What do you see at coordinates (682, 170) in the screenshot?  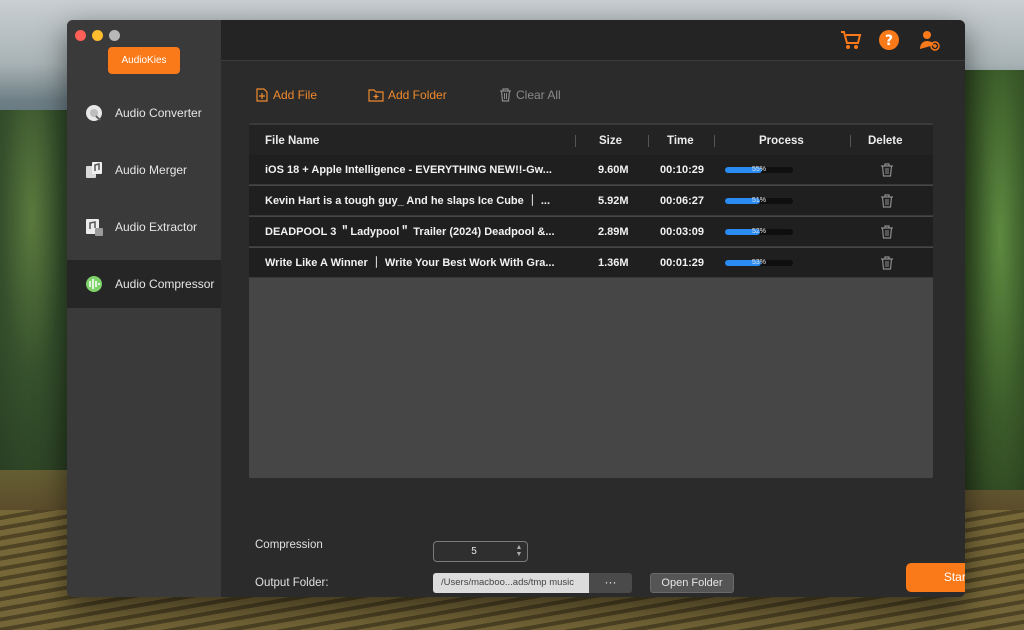 I see `file-time-cell: 00:10:29` at bounding box center [682, 170].